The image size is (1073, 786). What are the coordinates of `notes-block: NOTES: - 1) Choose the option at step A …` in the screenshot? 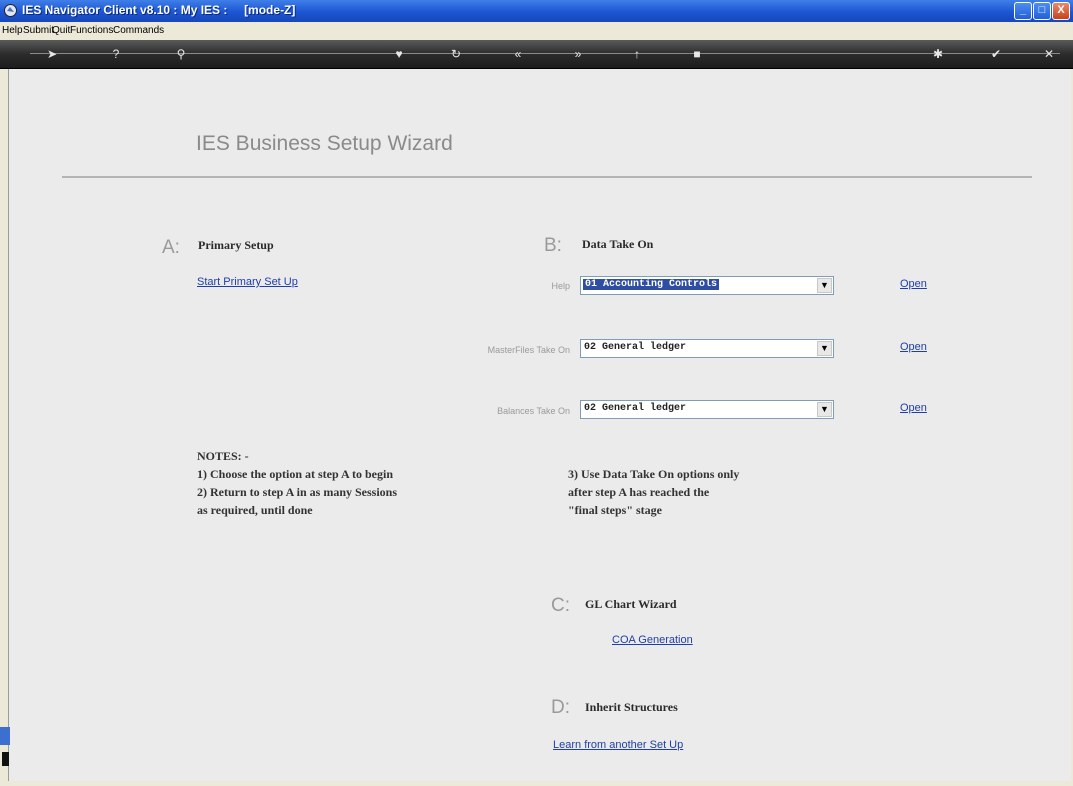 It's located at (297, 483).